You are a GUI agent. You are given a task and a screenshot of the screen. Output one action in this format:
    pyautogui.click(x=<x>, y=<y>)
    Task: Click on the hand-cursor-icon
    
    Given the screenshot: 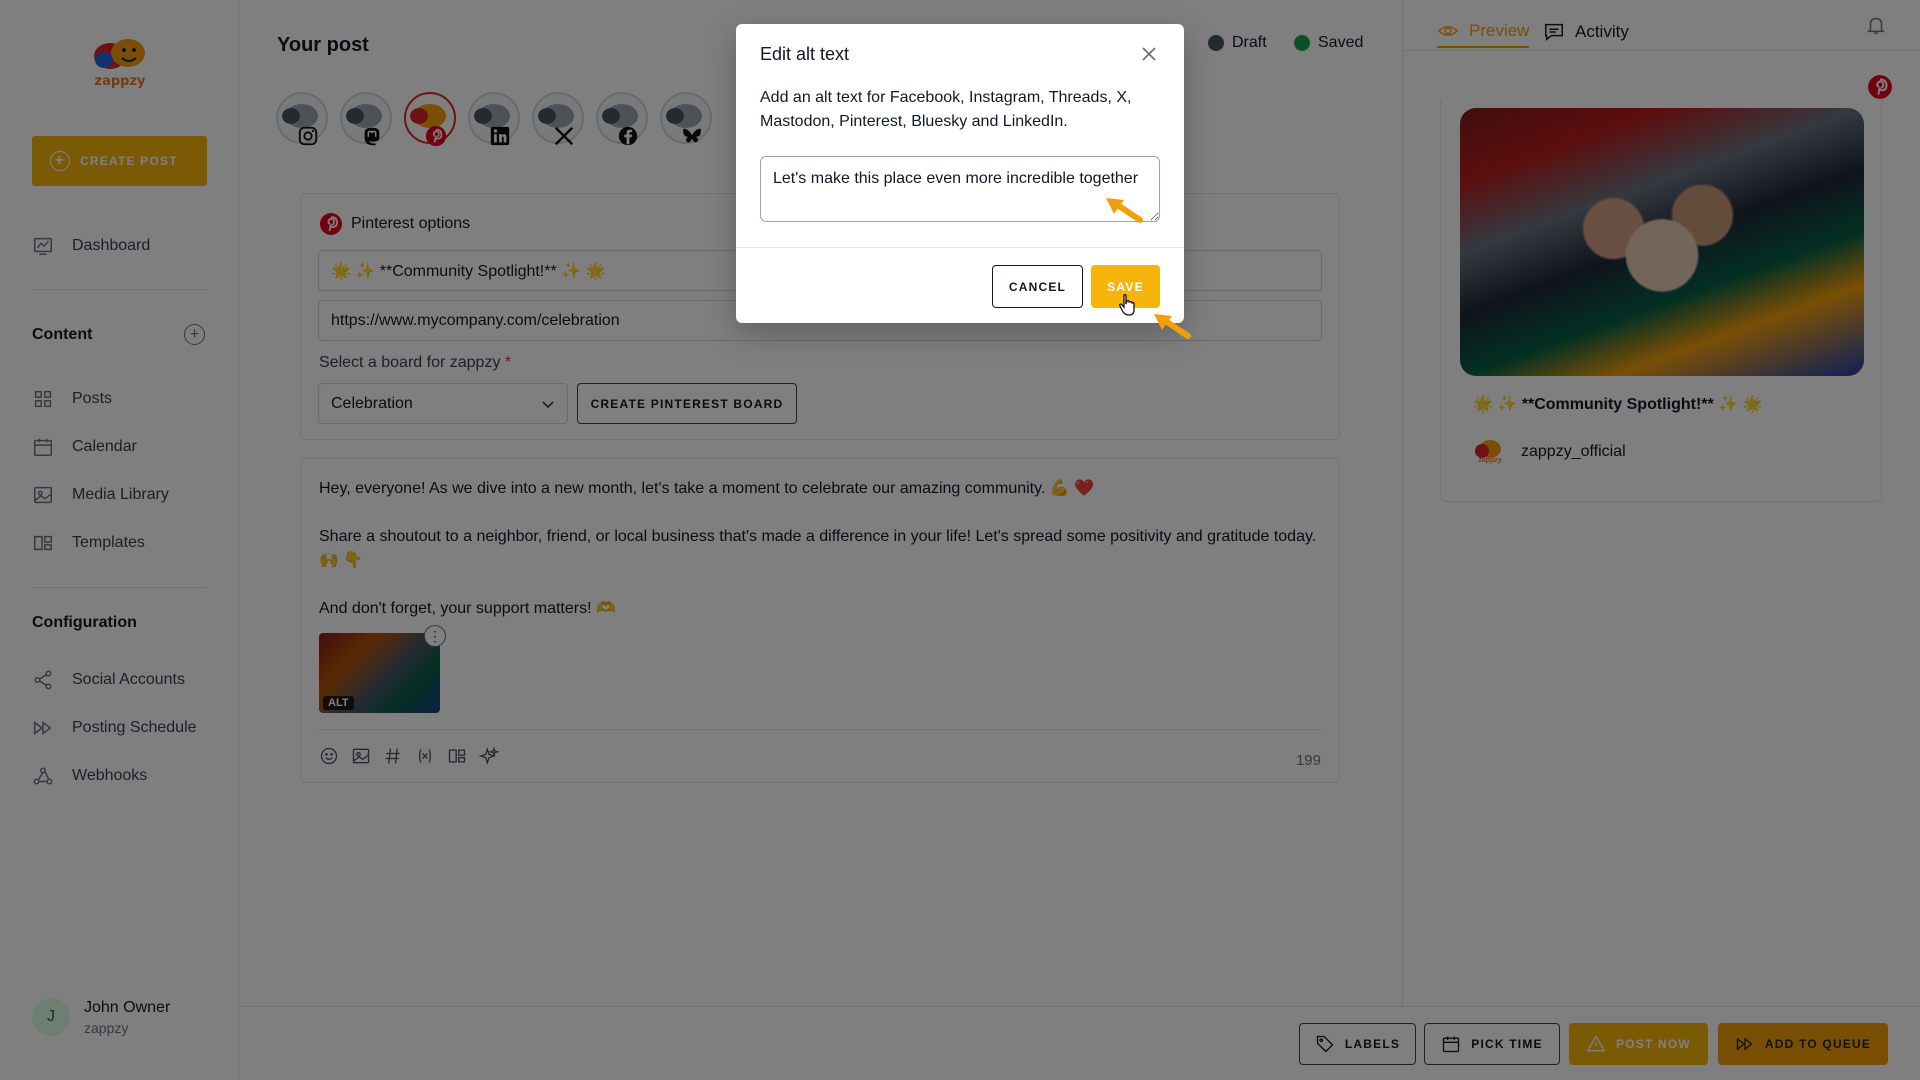 What is the action you would take?
    pyautogui.click(x=1127, y=305)
    